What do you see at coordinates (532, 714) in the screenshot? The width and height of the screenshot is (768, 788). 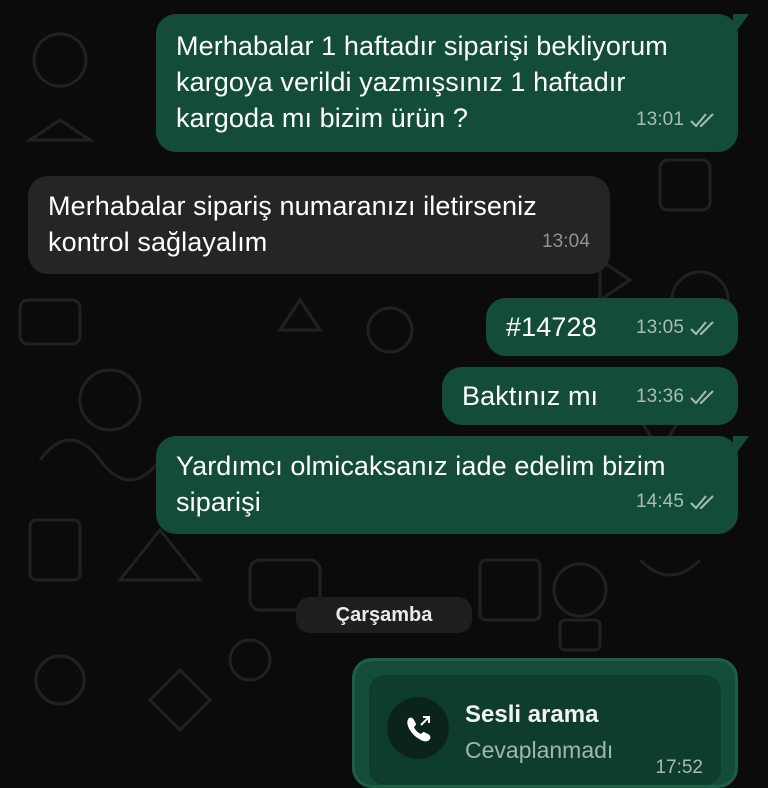 I see `call-title: Sesli arama` at bounding box center [532, 714].